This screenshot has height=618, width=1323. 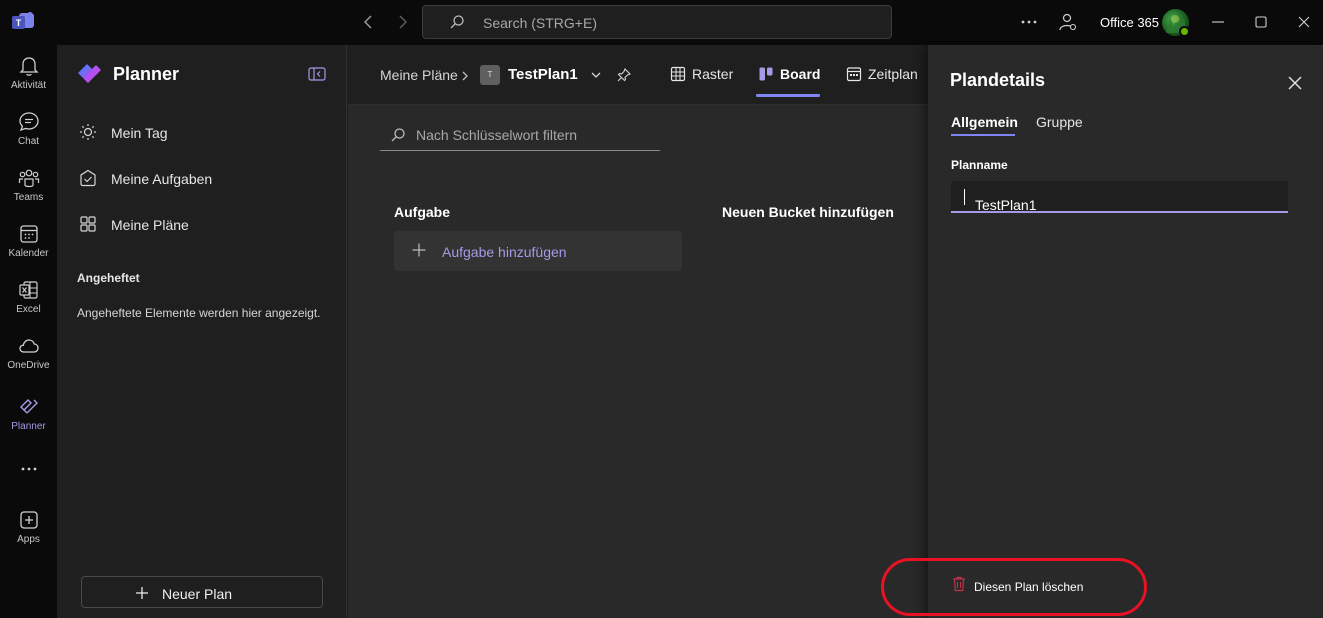 What do you see at coordinates (88, 178) in the screenshot?
I see `task-icon` at bounding box center [88, 178].